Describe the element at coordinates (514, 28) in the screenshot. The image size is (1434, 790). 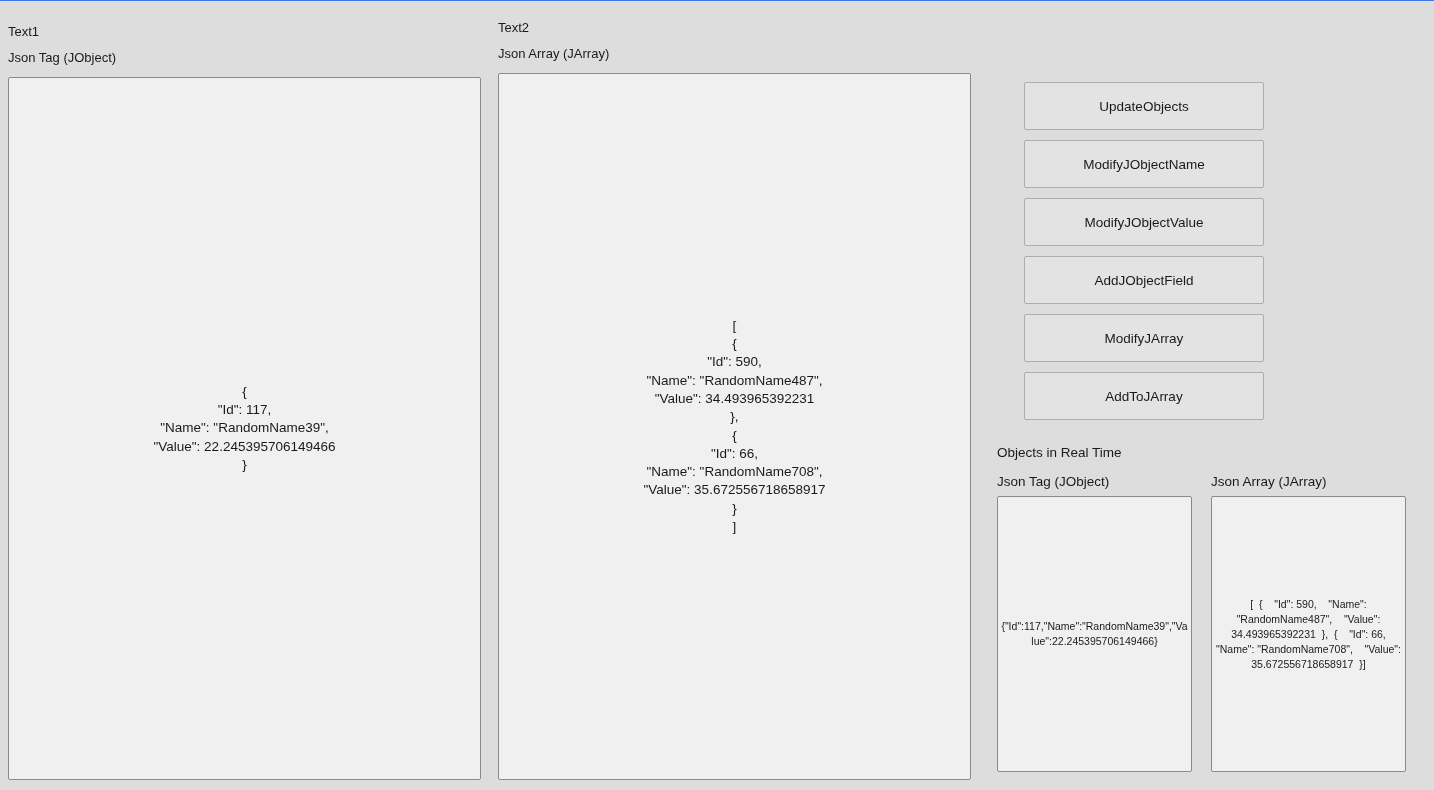
I see `caption-text: Text2` at that location.